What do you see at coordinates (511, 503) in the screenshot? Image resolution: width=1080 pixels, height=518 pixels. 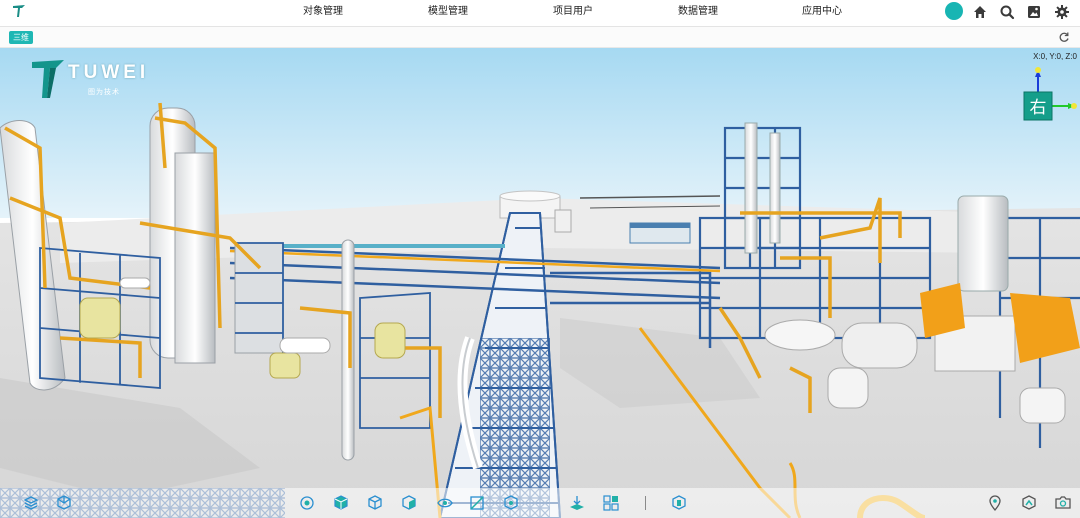 I see `measure-icon` at bounding box center [511, 503].